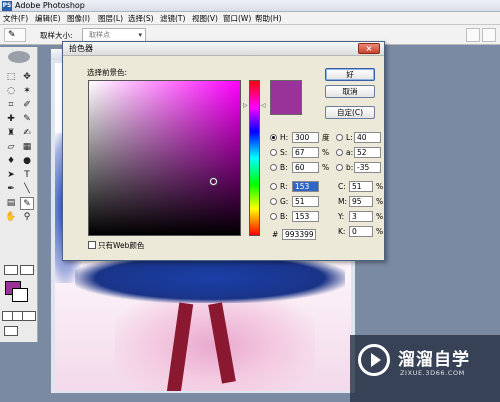  Describe the element at coordinates (27, 203) in the screenshot. I see `eyedropper-tool-icon: ✎` at that location.